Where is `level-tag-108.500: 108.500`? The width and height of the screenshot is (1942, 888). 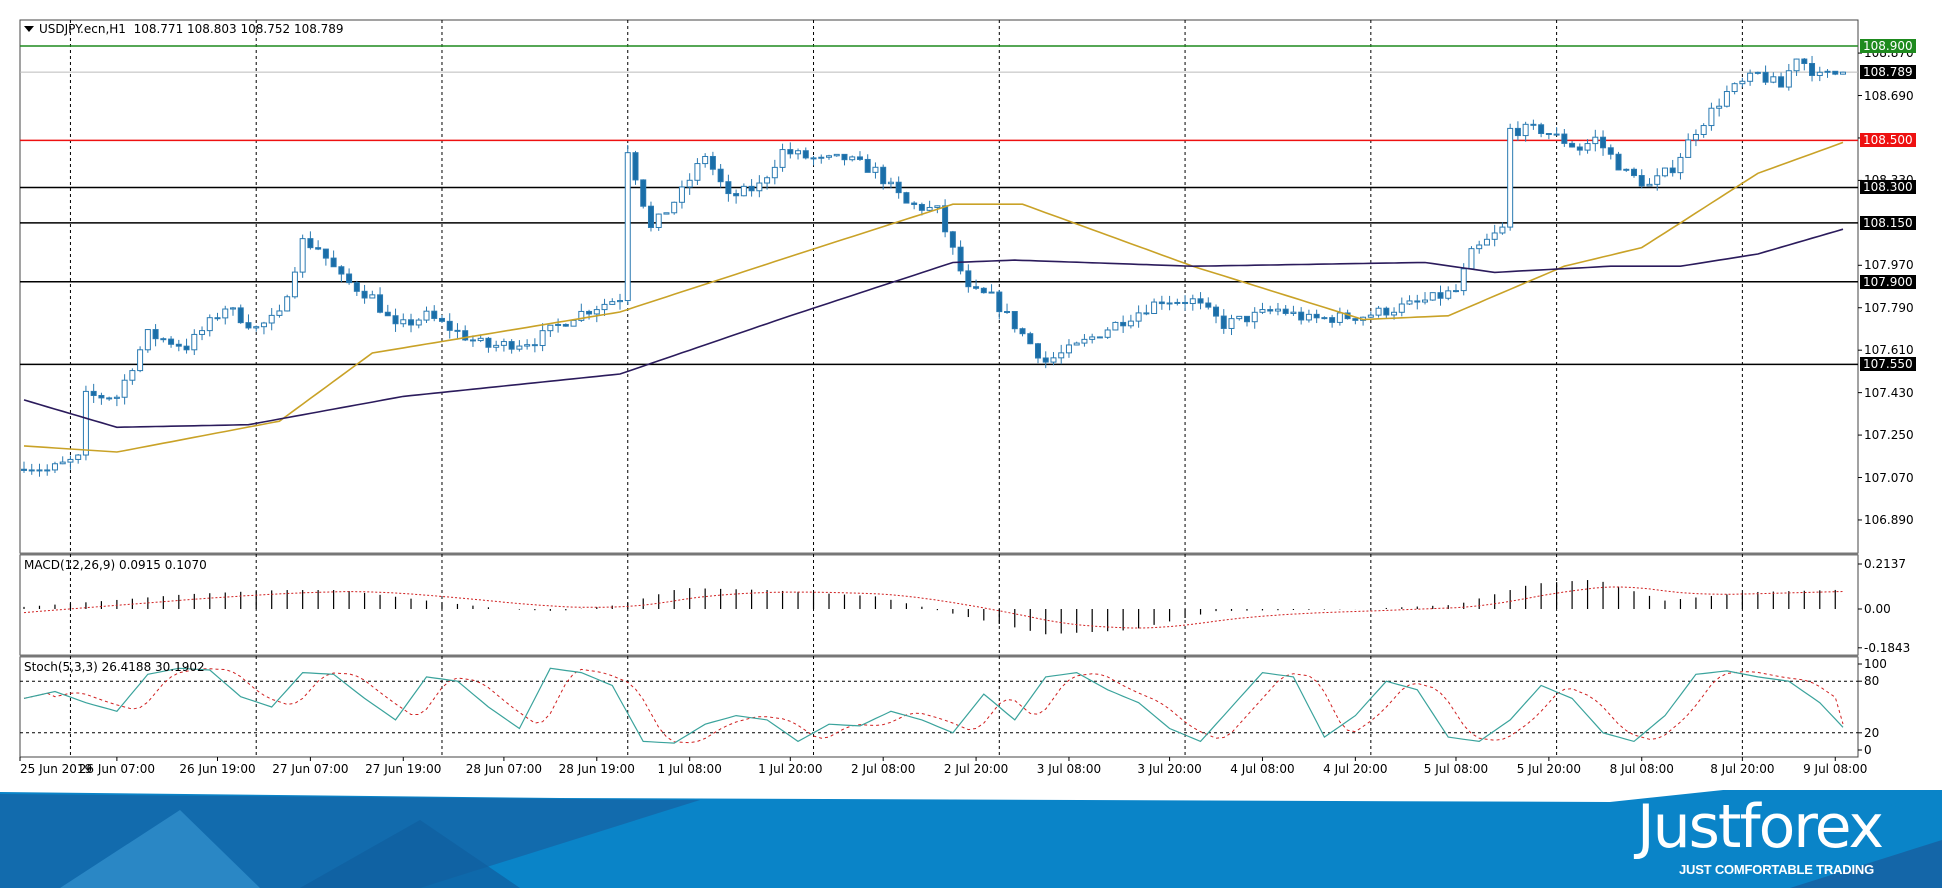
level-tag-108.500: 108.500 is located at coordinates (1888, 140).